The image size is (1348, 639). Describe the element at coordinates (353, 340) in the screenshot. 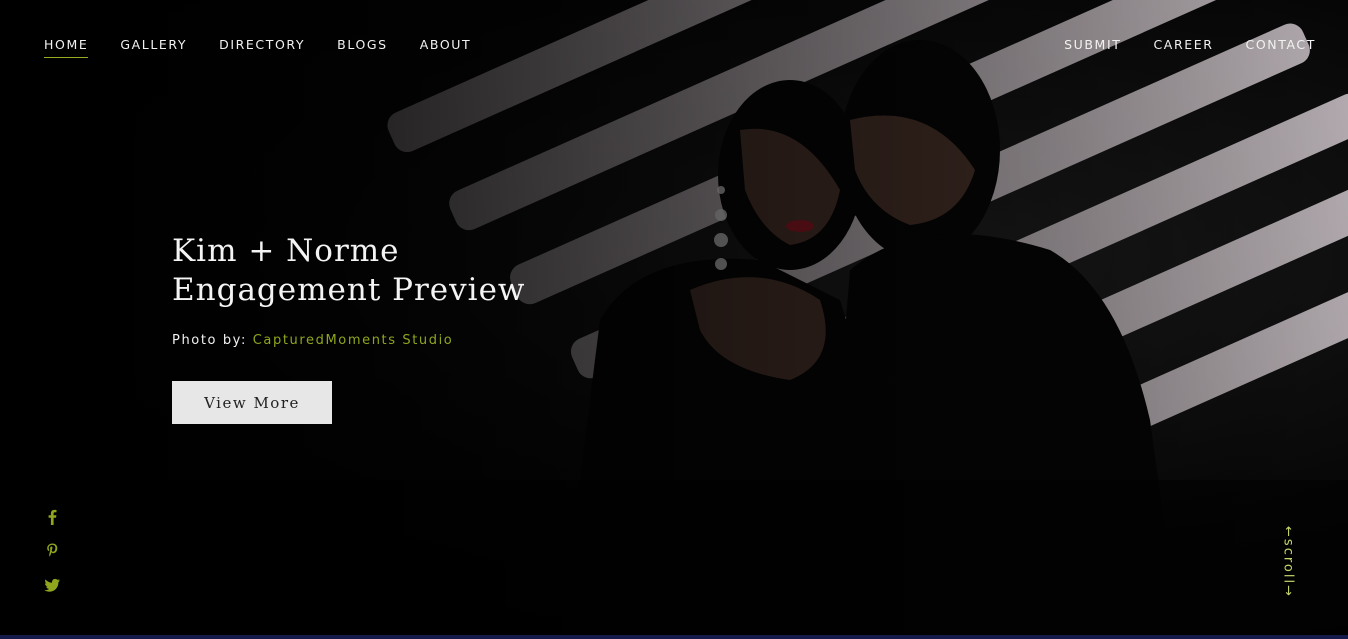

I see `photo-credit-studio-link: CapturedMoments Studio` at that location.